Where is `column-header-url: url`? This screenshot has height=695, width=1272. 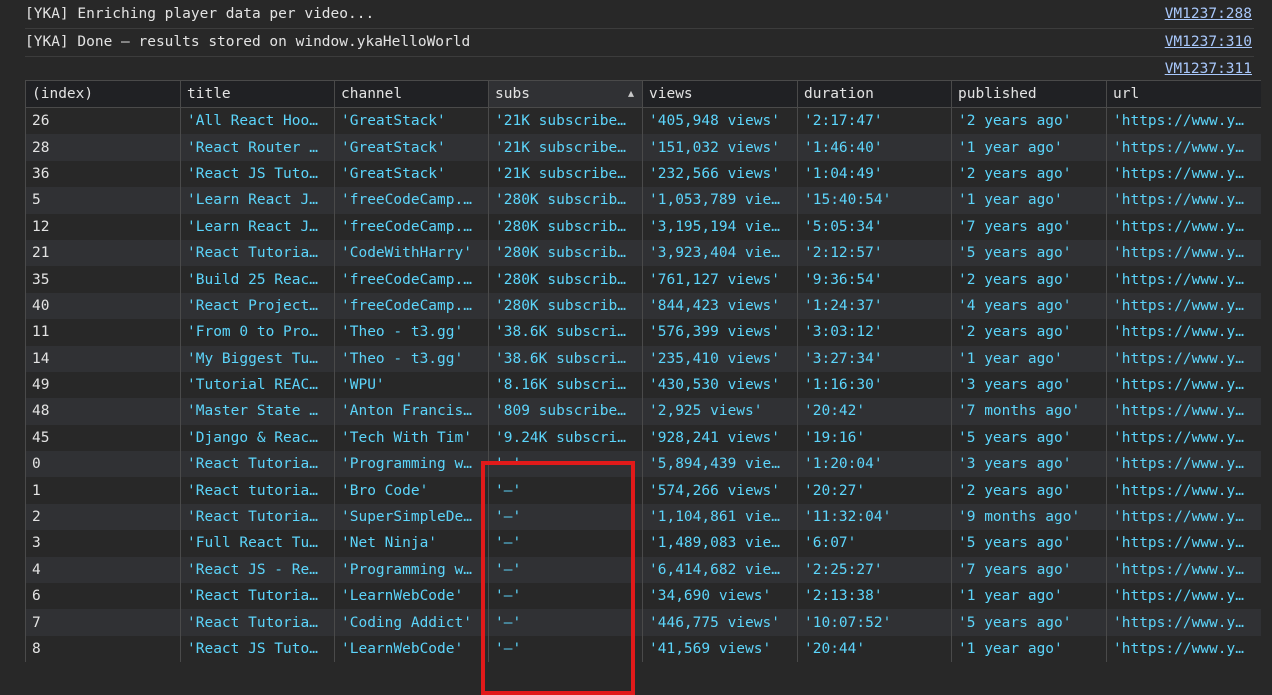
column-header-url: url is located at coordinates (1183, 94).